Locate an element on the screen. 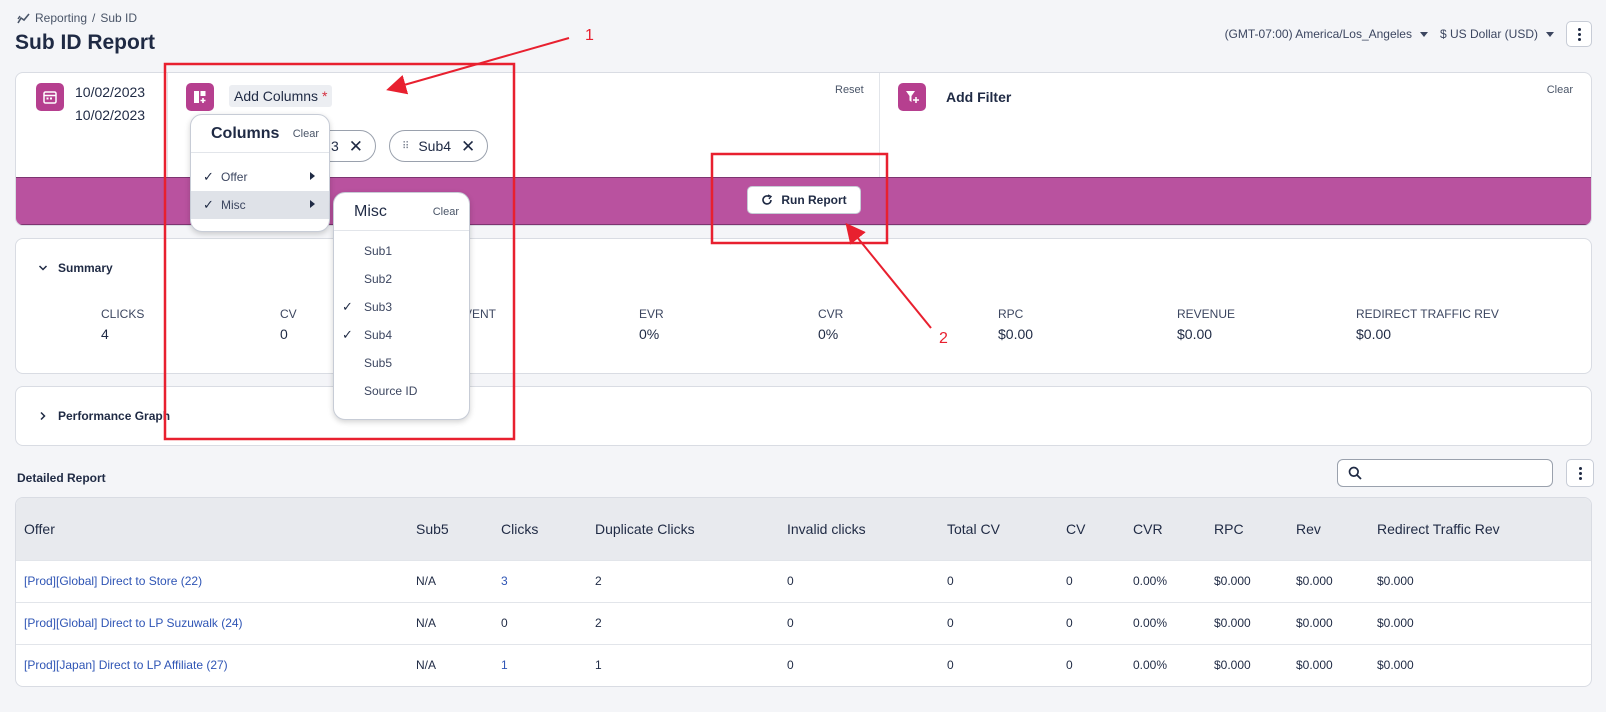  chevron-right-icon is located at coordinates (312, 204).